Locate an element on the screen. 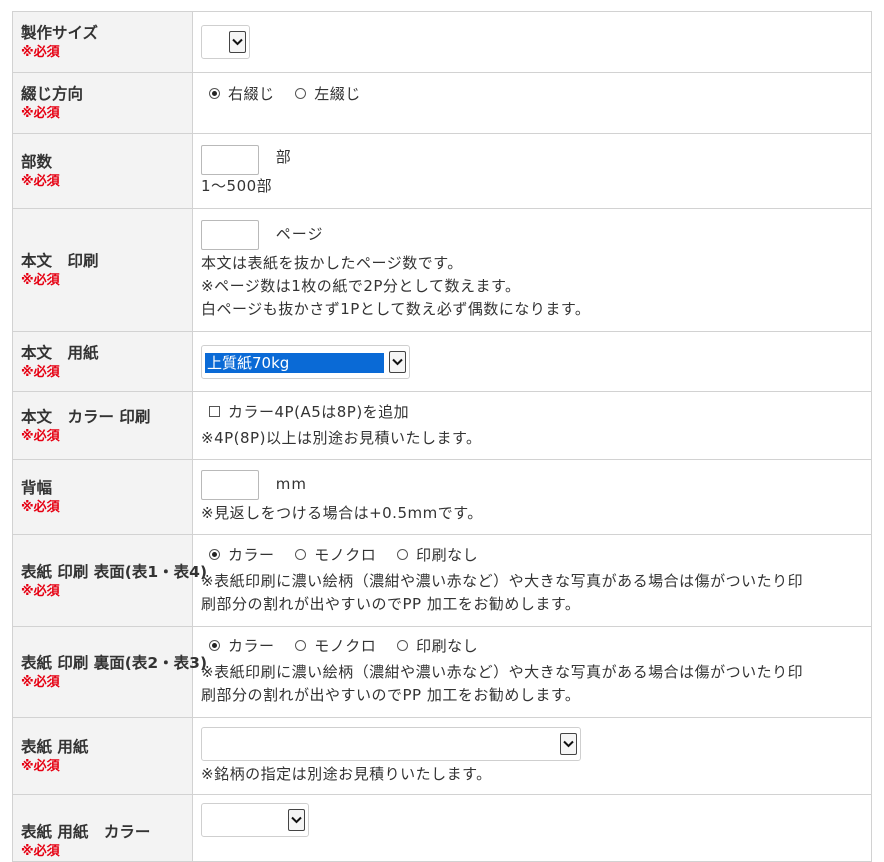  cover-paper-label: 表紙 用紙 is located at coordinates (55, 747).